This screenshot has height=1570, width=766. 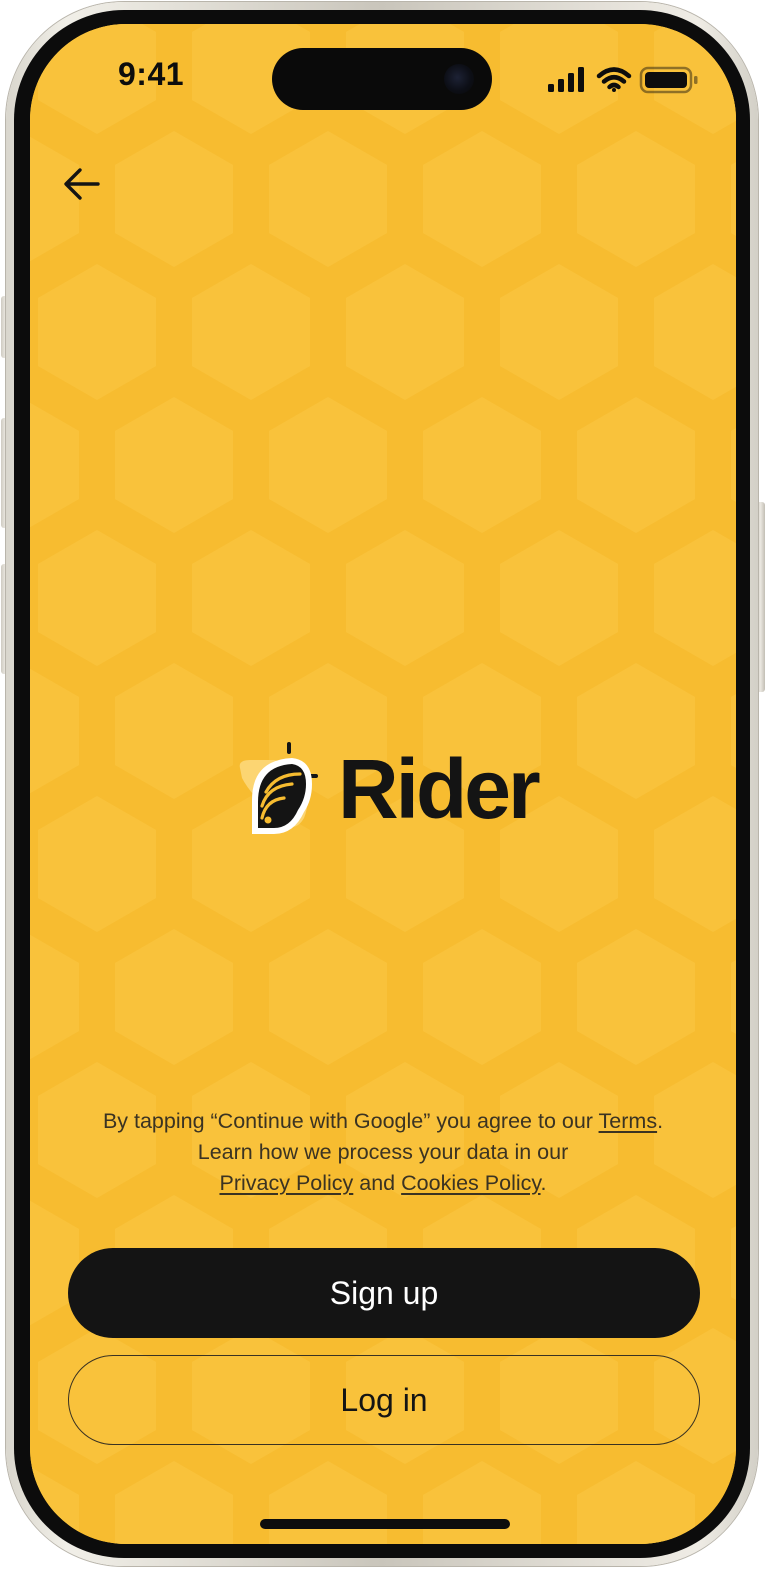 What do you see at coordinates (470, 1183) in the screenshot?
I see `cookies-policy-link: Cookies Policy` at bounding box center [470, 1183].